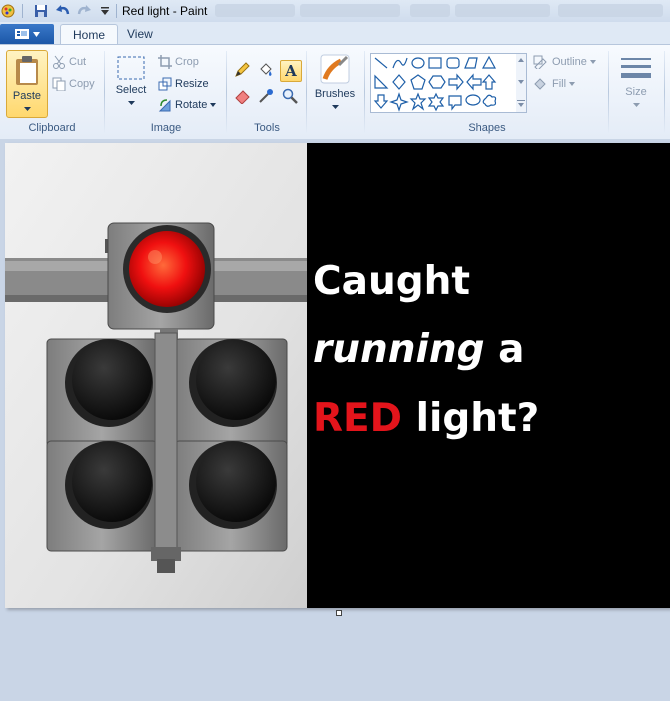 Image resolution: width=670 pixels, height=701 pixels. What do you see at coordinates (191, 105) in the screenshot?
I see `rotate-label: Rotate` at bounding box center [191, 105].